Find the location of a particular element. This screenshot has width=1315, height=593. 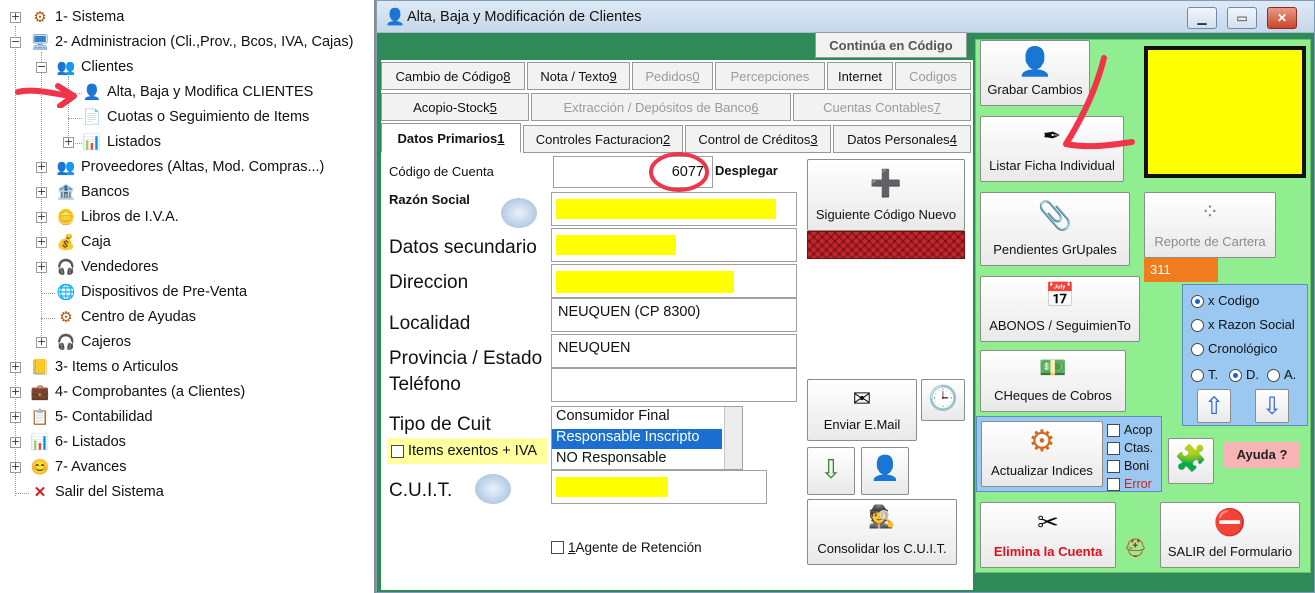

order-cronologico-radio: Cronológico is located at coordinates (1234, 349).